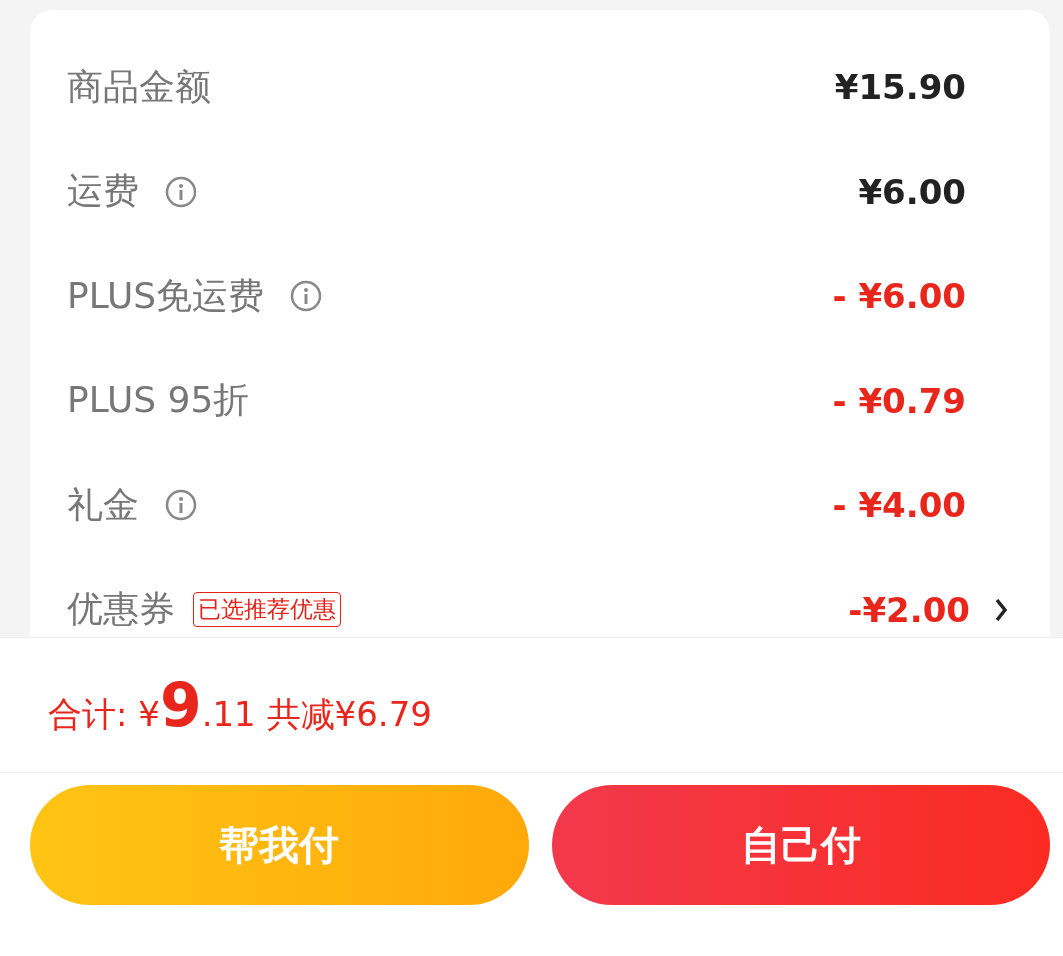 This screenshot has height=956, width=1063. Describe the element at coordinates (267, 610) in the screenshot. I see `coupon-tag: 已选推荐优惠` at that location.